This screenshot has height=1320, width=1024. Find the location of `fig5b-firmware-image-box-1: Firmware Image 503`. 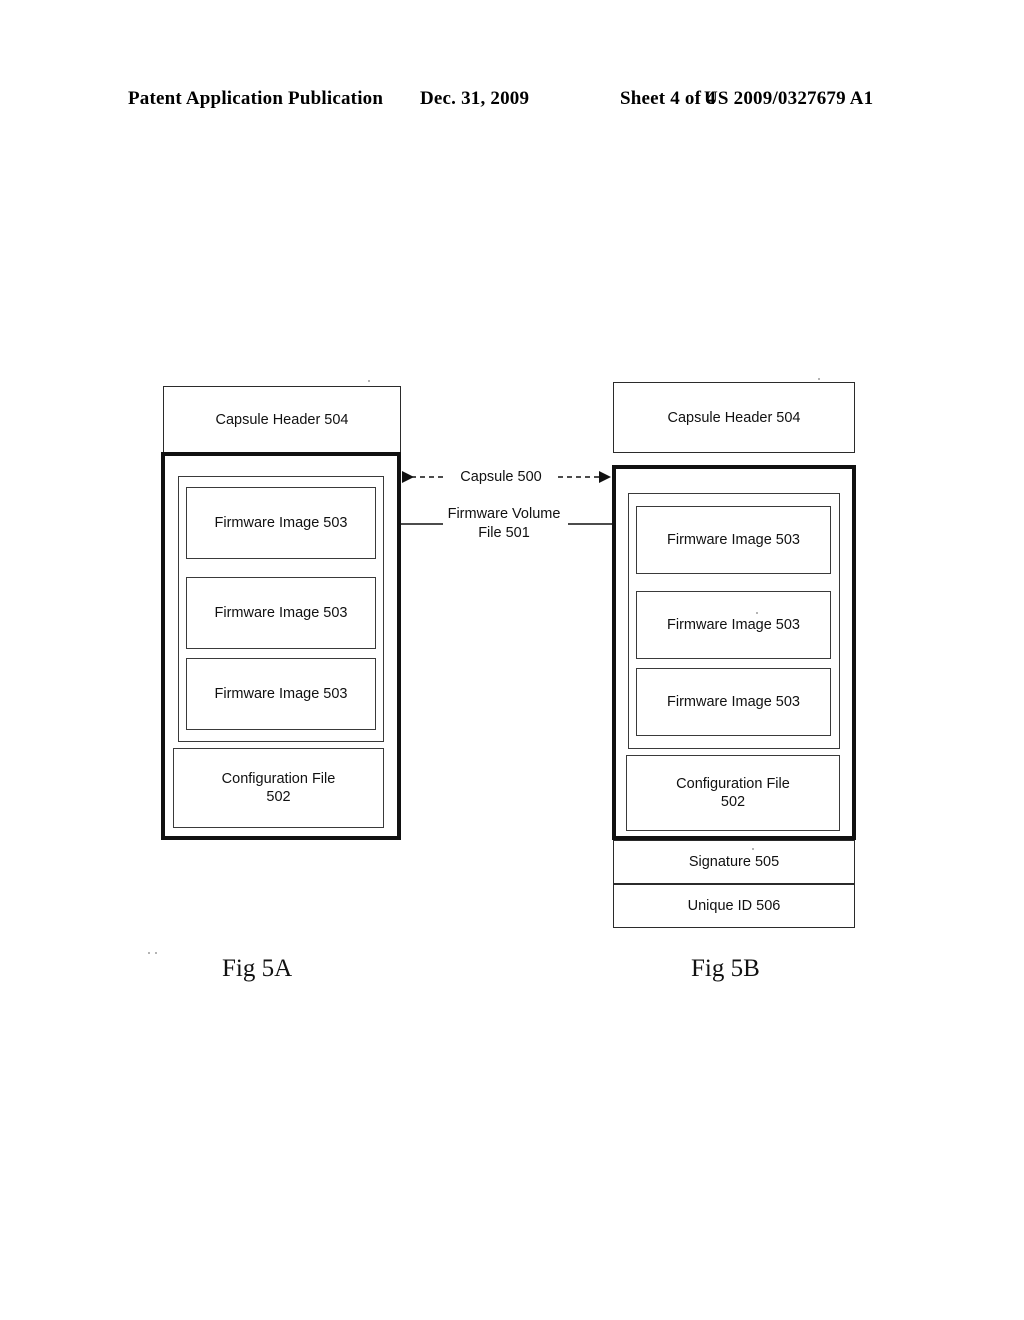

fig5b-firmware-image-box-1: Firmware Image 503 is located at coordinates (733, 540).